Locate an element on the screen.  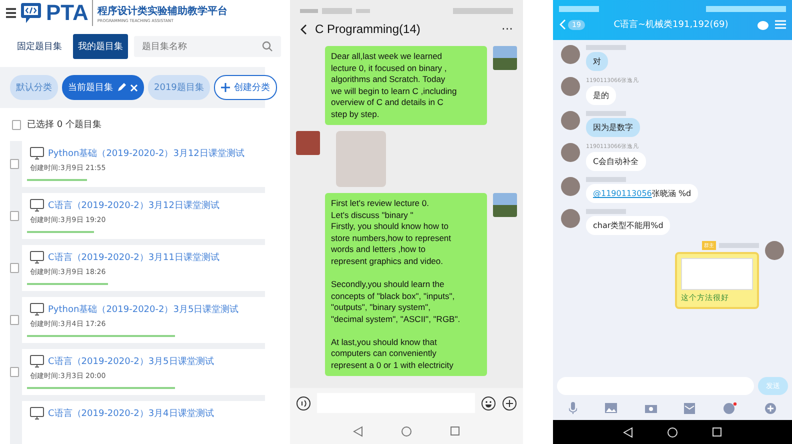
more-button: ··· is located at coordinates (507, 29).